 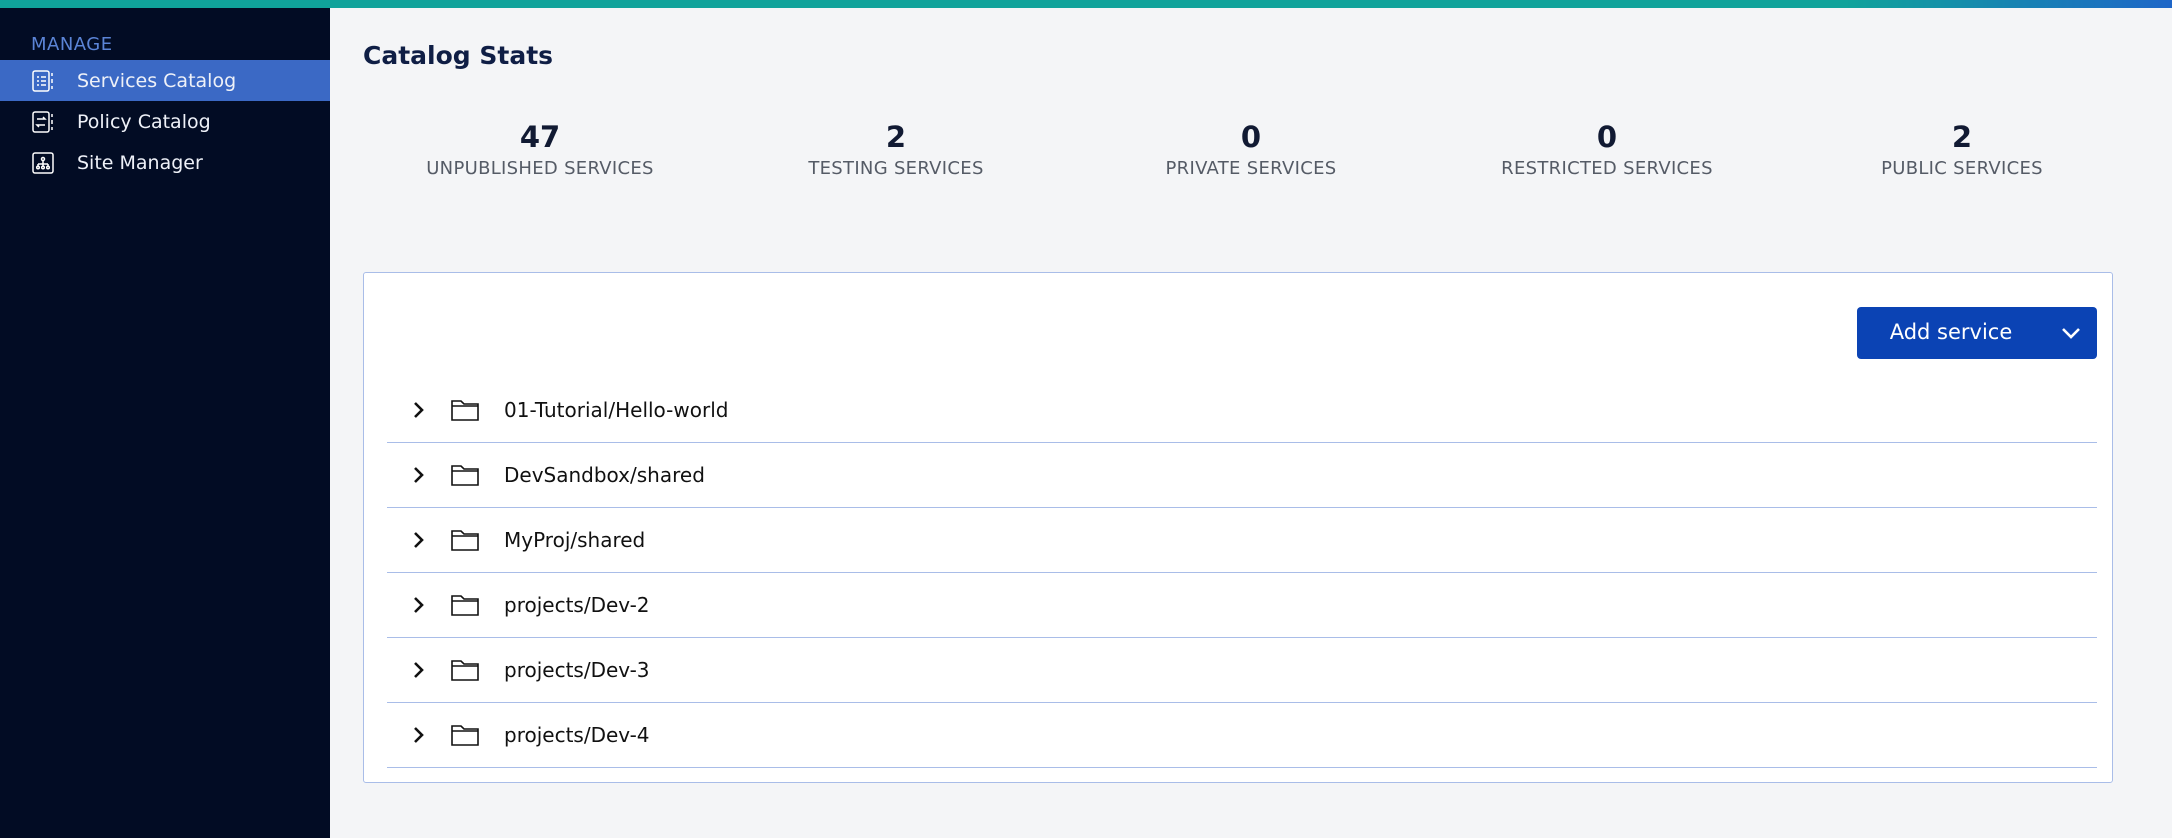 I want to click on stat-restricted: 0 RESTRICTED SERVICES, so click(x=1607, y=149).